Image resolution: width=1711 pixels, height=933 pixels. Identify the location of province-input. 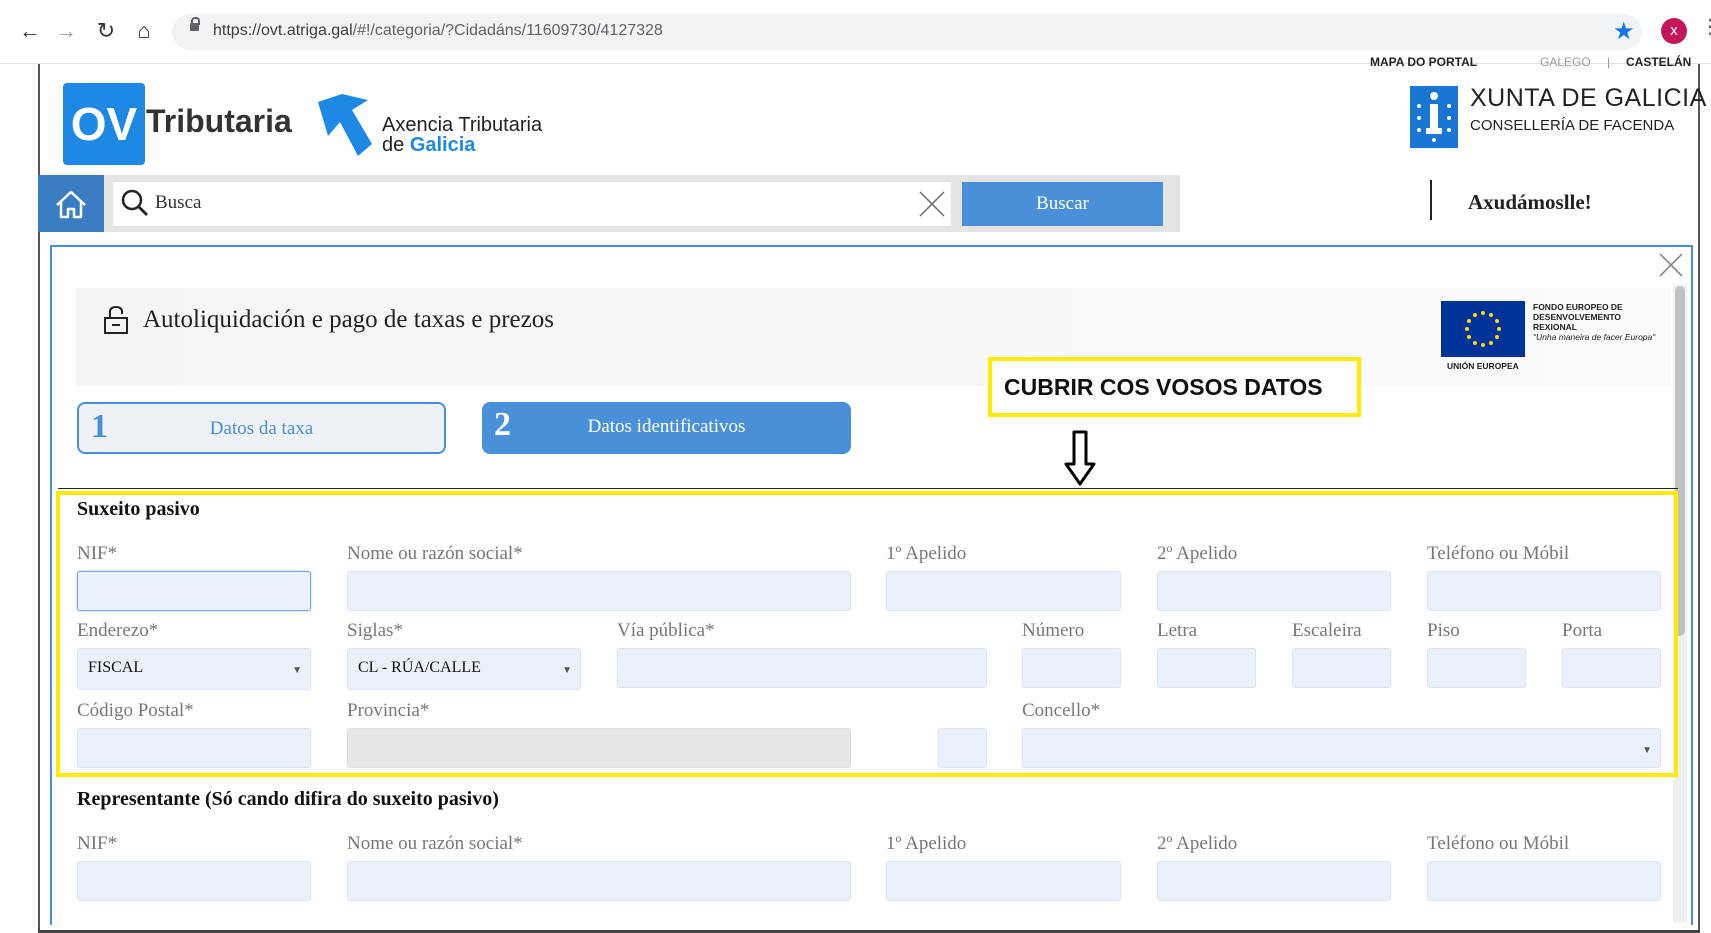
(599, 748).